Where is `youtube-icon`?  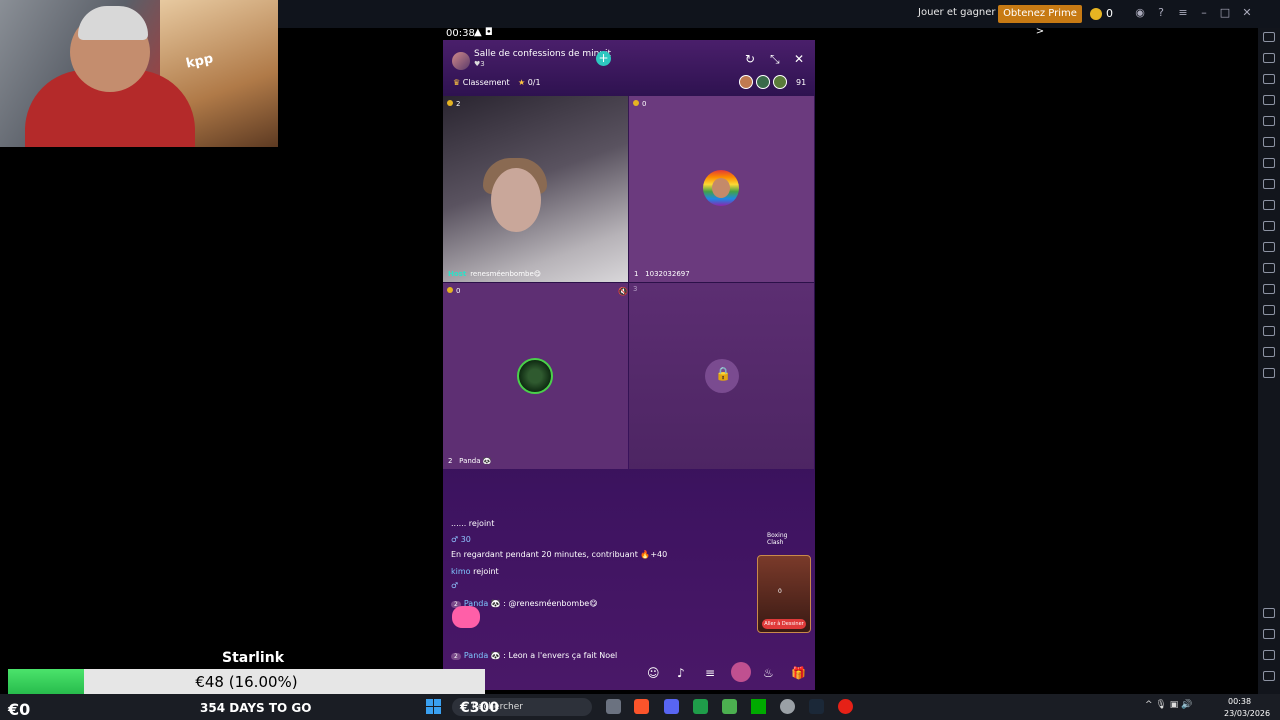 youtube-icon is located at coordinates (845, 706).